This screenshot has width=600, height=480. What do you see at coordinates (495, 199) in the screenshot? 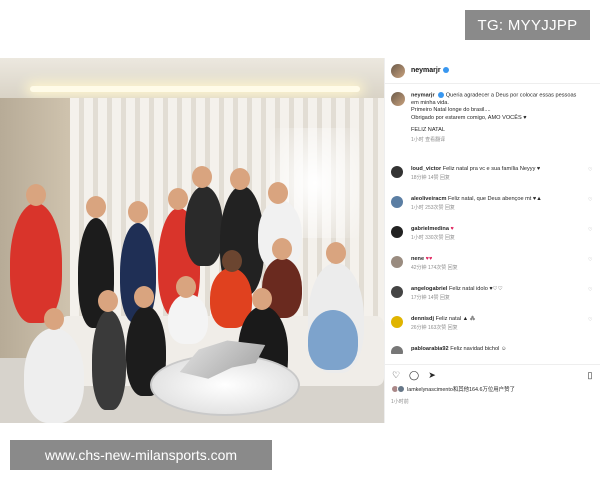
I see `comment-text: Feliz natal, que Deus abençoe mt ♥▲` at bounding box center [495, 199].